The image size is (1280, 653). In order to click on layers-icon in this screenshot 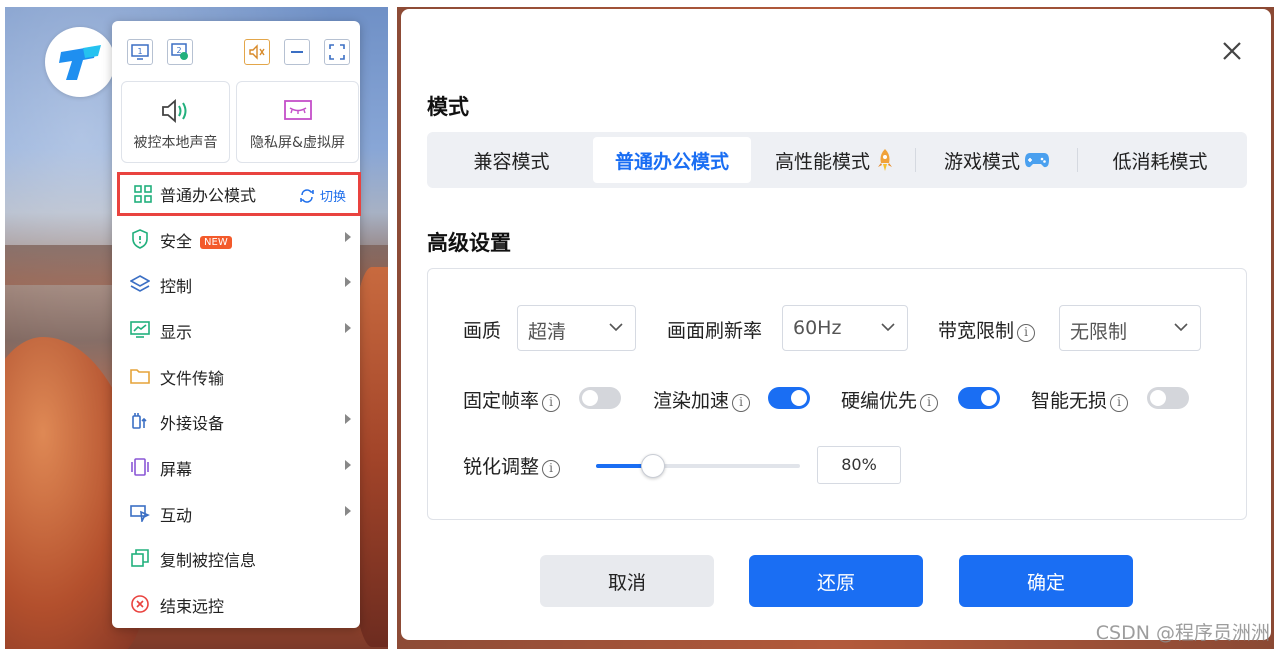, I will do `click(140, 284)`.